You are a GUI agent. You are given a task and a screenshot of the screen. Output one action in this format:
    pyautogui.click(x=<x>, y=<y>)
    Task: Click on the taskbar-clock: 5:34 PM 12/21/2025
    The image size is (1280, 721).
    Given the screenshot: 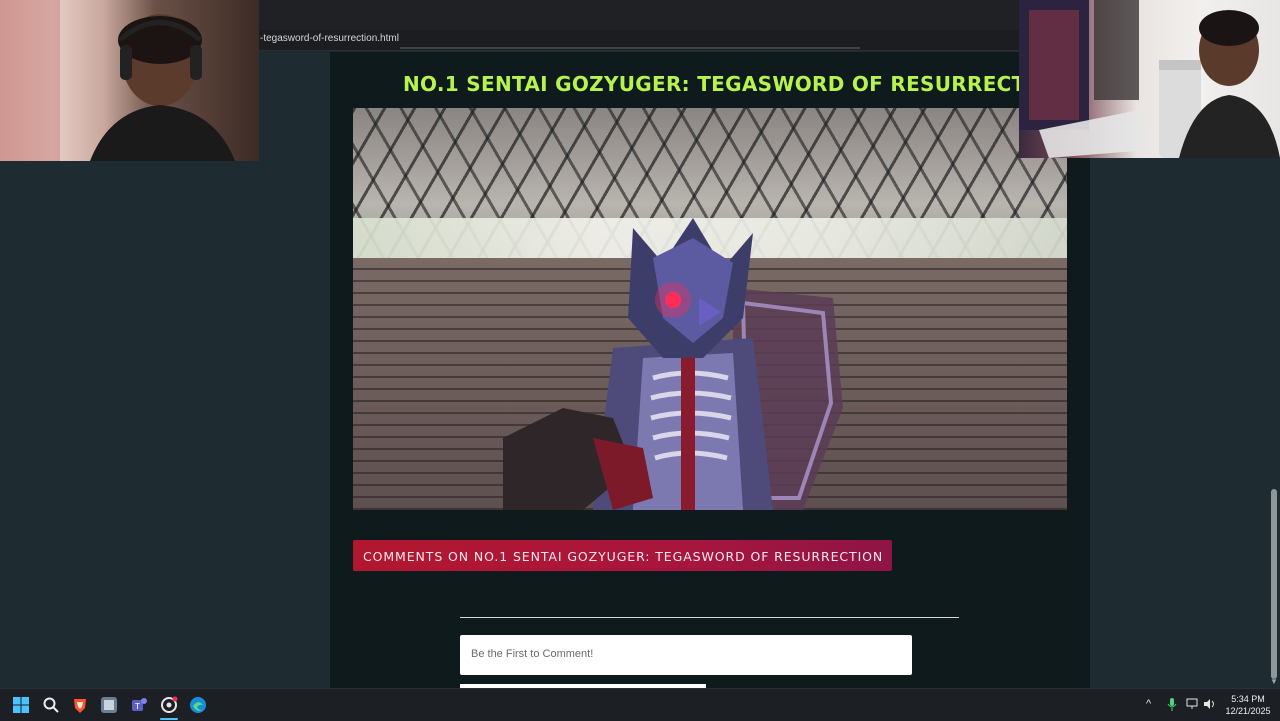 What is the action you would take?
    pyautogui.click(x=1248, y=705)
    